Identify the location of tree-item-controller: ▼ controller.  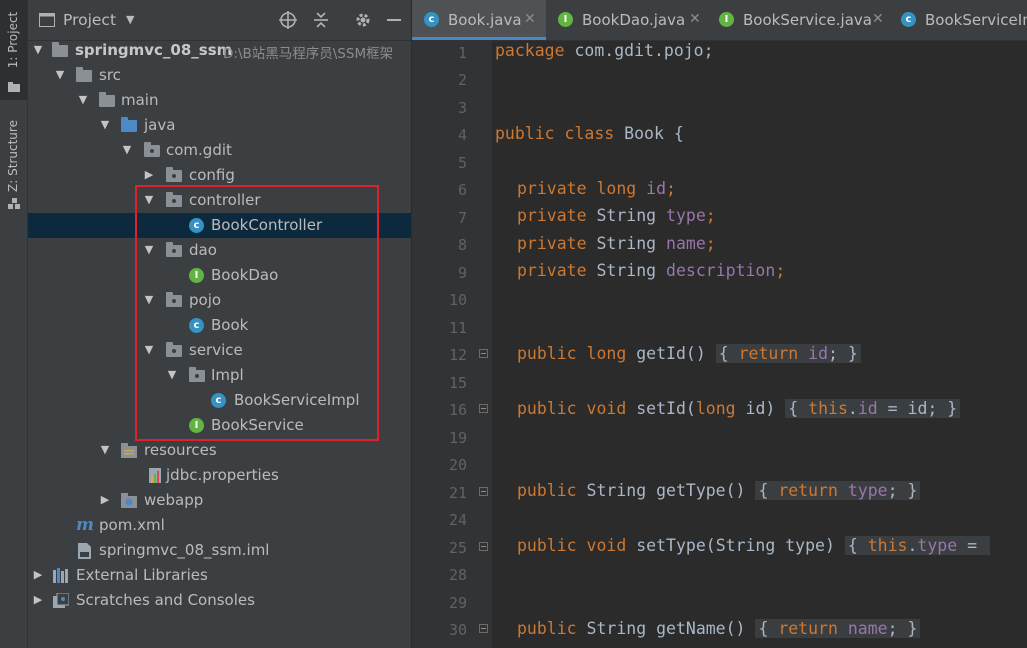
(219, 200).